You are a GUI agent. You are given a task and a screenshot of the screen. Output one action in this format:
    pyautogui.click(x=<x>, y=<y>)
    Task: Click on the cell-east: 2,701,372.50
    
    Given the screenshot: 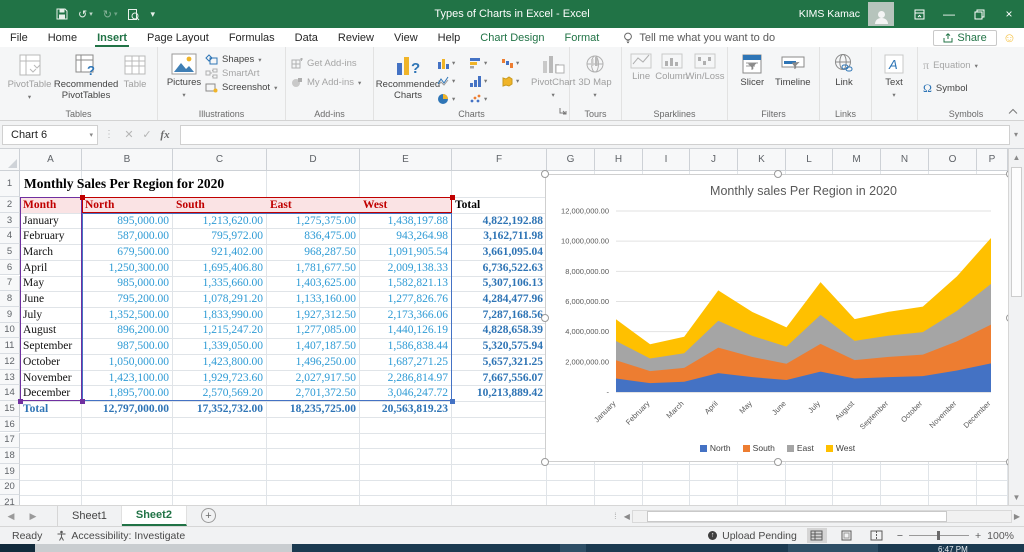 What is the action you would take?
    pyautogui.click(x=313, y=393)
    